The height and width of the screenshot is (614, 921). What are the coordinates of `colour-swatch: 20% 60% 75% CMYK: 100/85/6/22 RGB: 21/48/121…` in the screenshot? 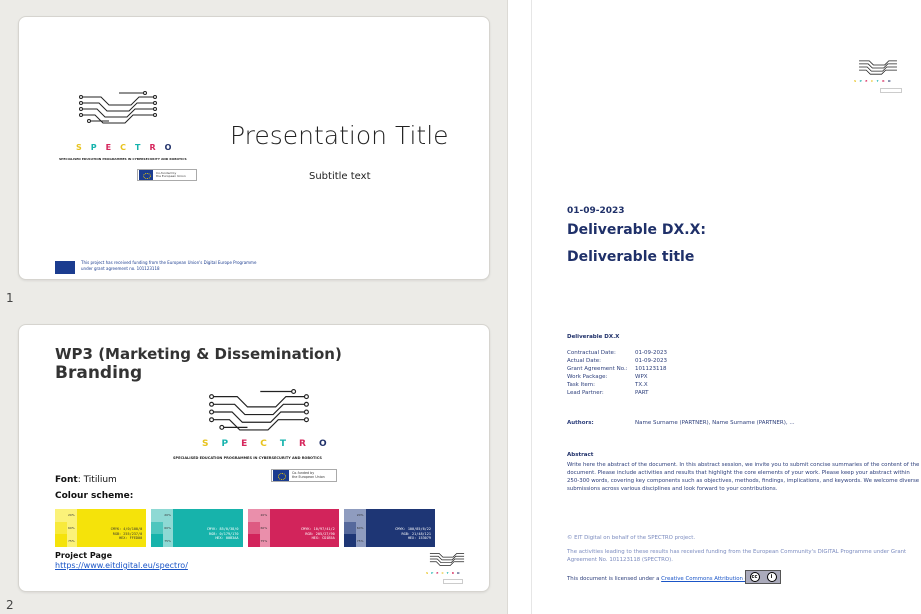 It's located at (389, 528).